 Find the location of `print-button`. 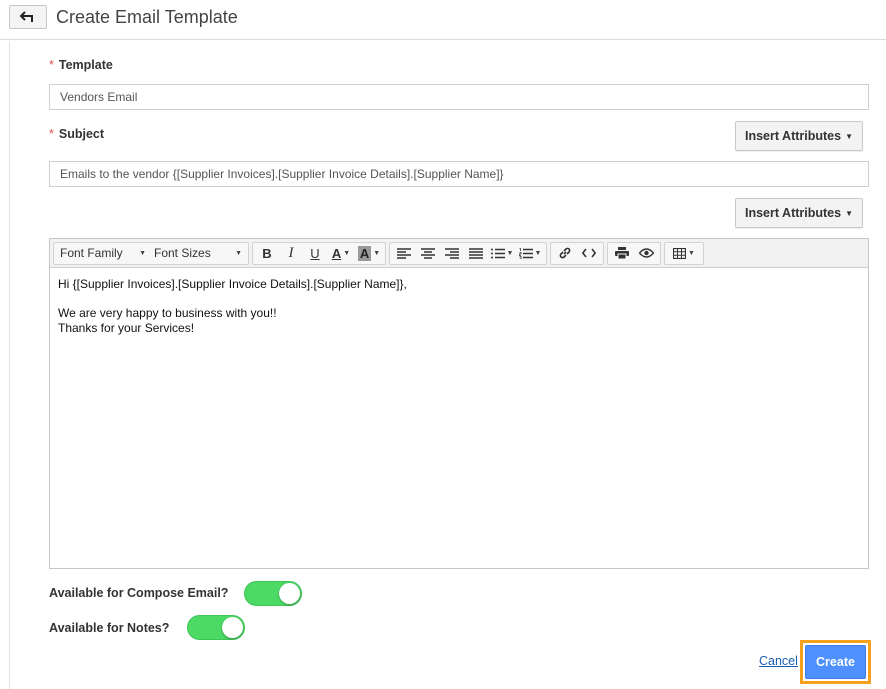

print-button is located at coordinates (622, 253).